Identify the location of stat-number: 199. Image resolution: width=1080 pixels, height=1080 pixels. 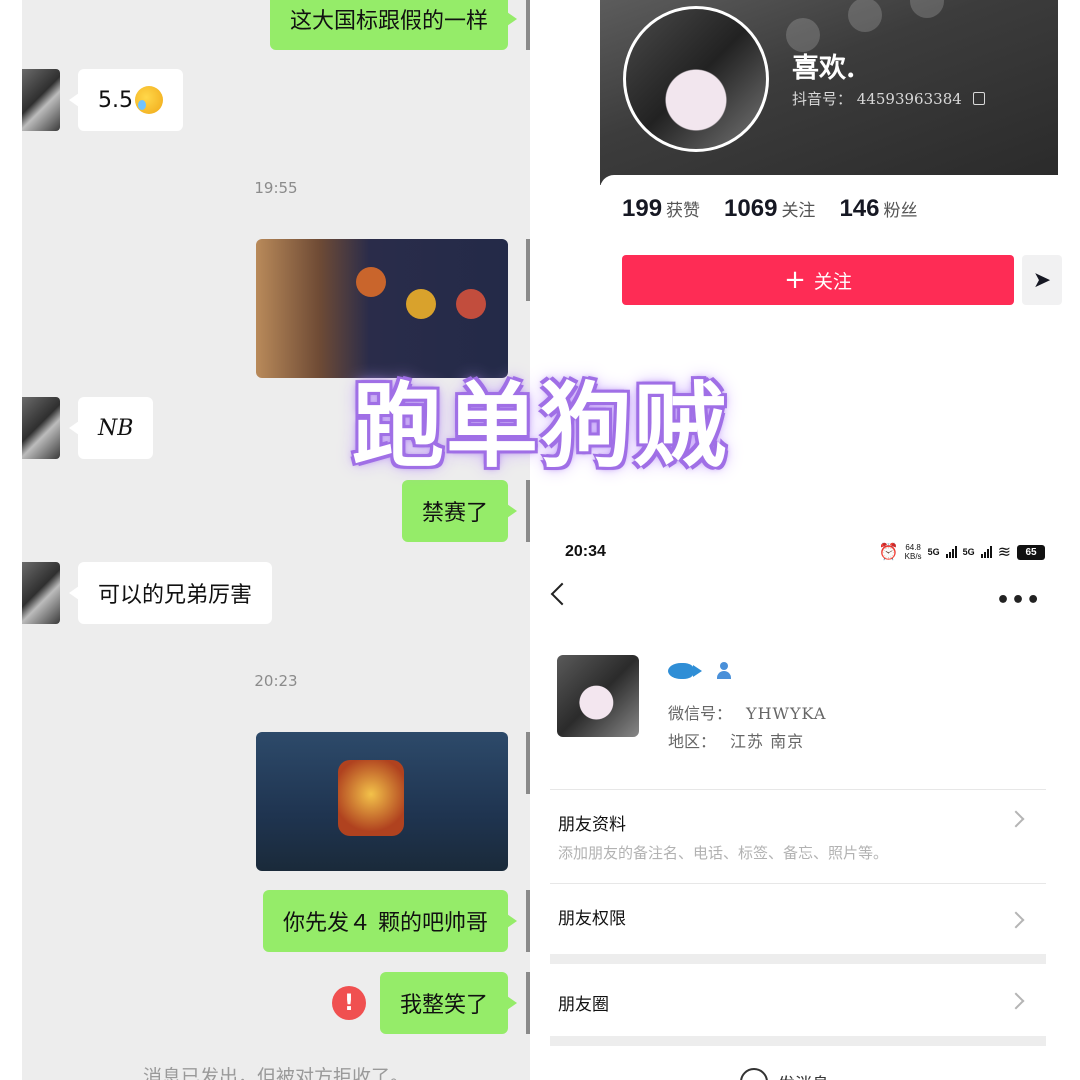
(642, 208).